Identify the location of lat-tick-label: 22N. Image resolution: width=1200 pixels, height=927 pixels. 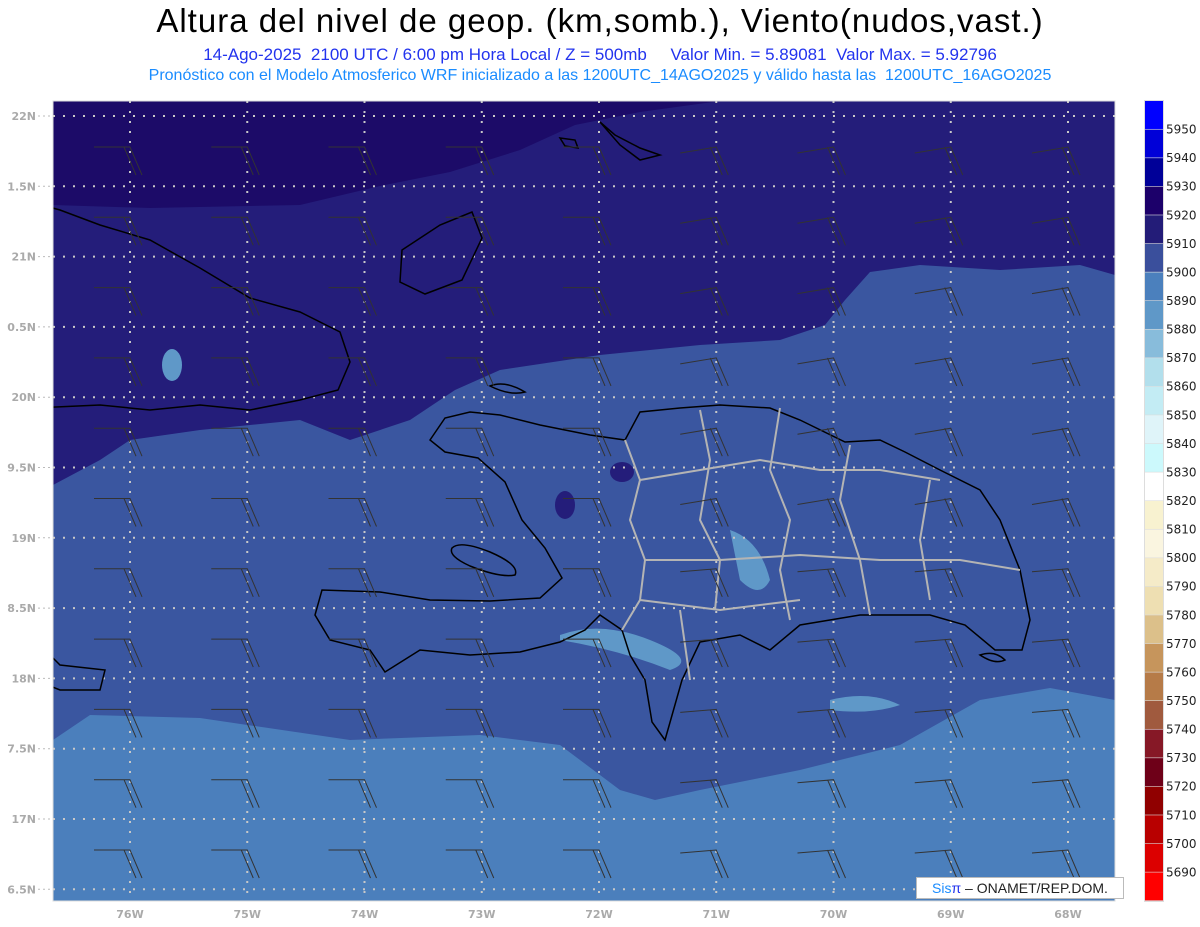
(23, 116).